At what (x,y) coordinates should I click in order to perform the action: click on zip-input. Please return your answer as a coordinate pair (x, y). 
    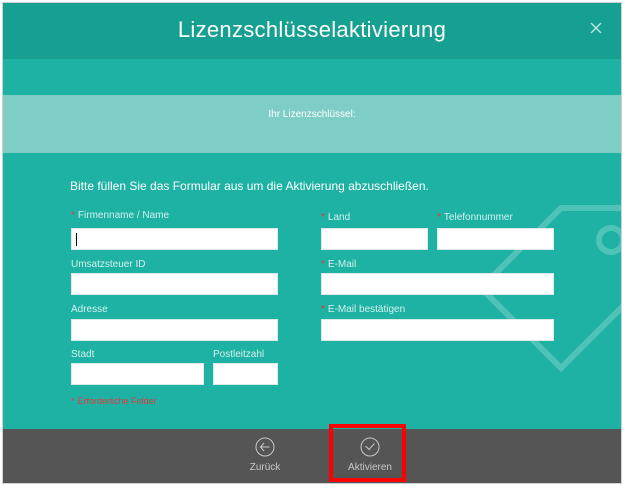
    Looking at the image, I should click on (245, 374).